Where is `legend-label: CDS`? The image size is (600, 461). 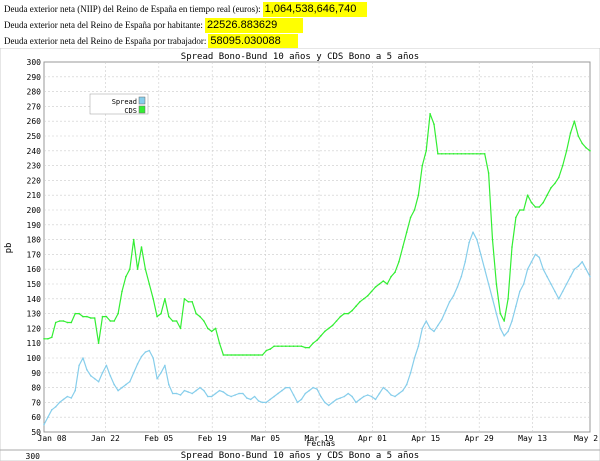 legend-label: CDS is located at coordinates (130, 111).